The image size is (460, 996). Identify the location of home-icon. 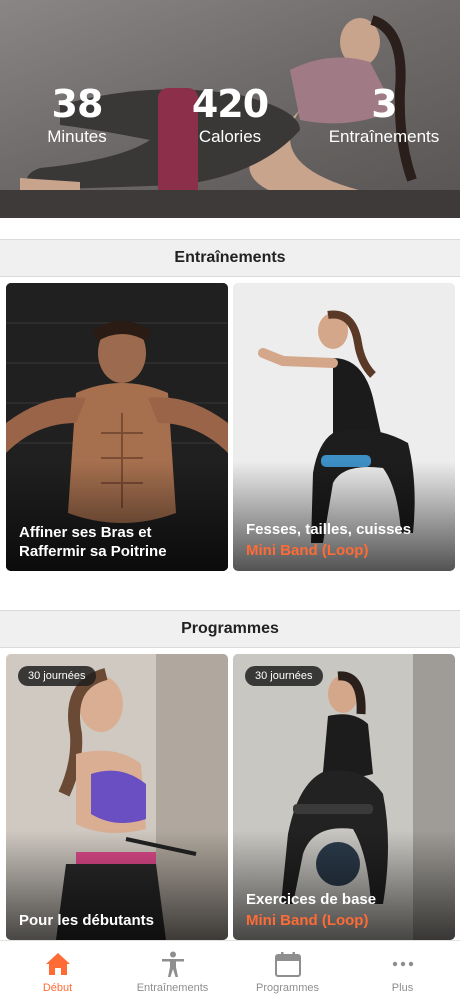
(57, 964).